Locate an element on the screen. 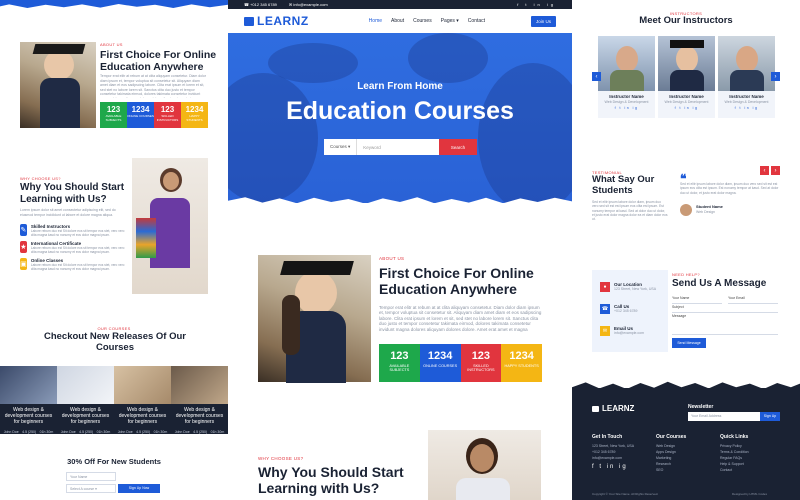 The height and width of the screenshot is (500, 800). newsletter-title: Newsletter is located at coordinates (701, 407).